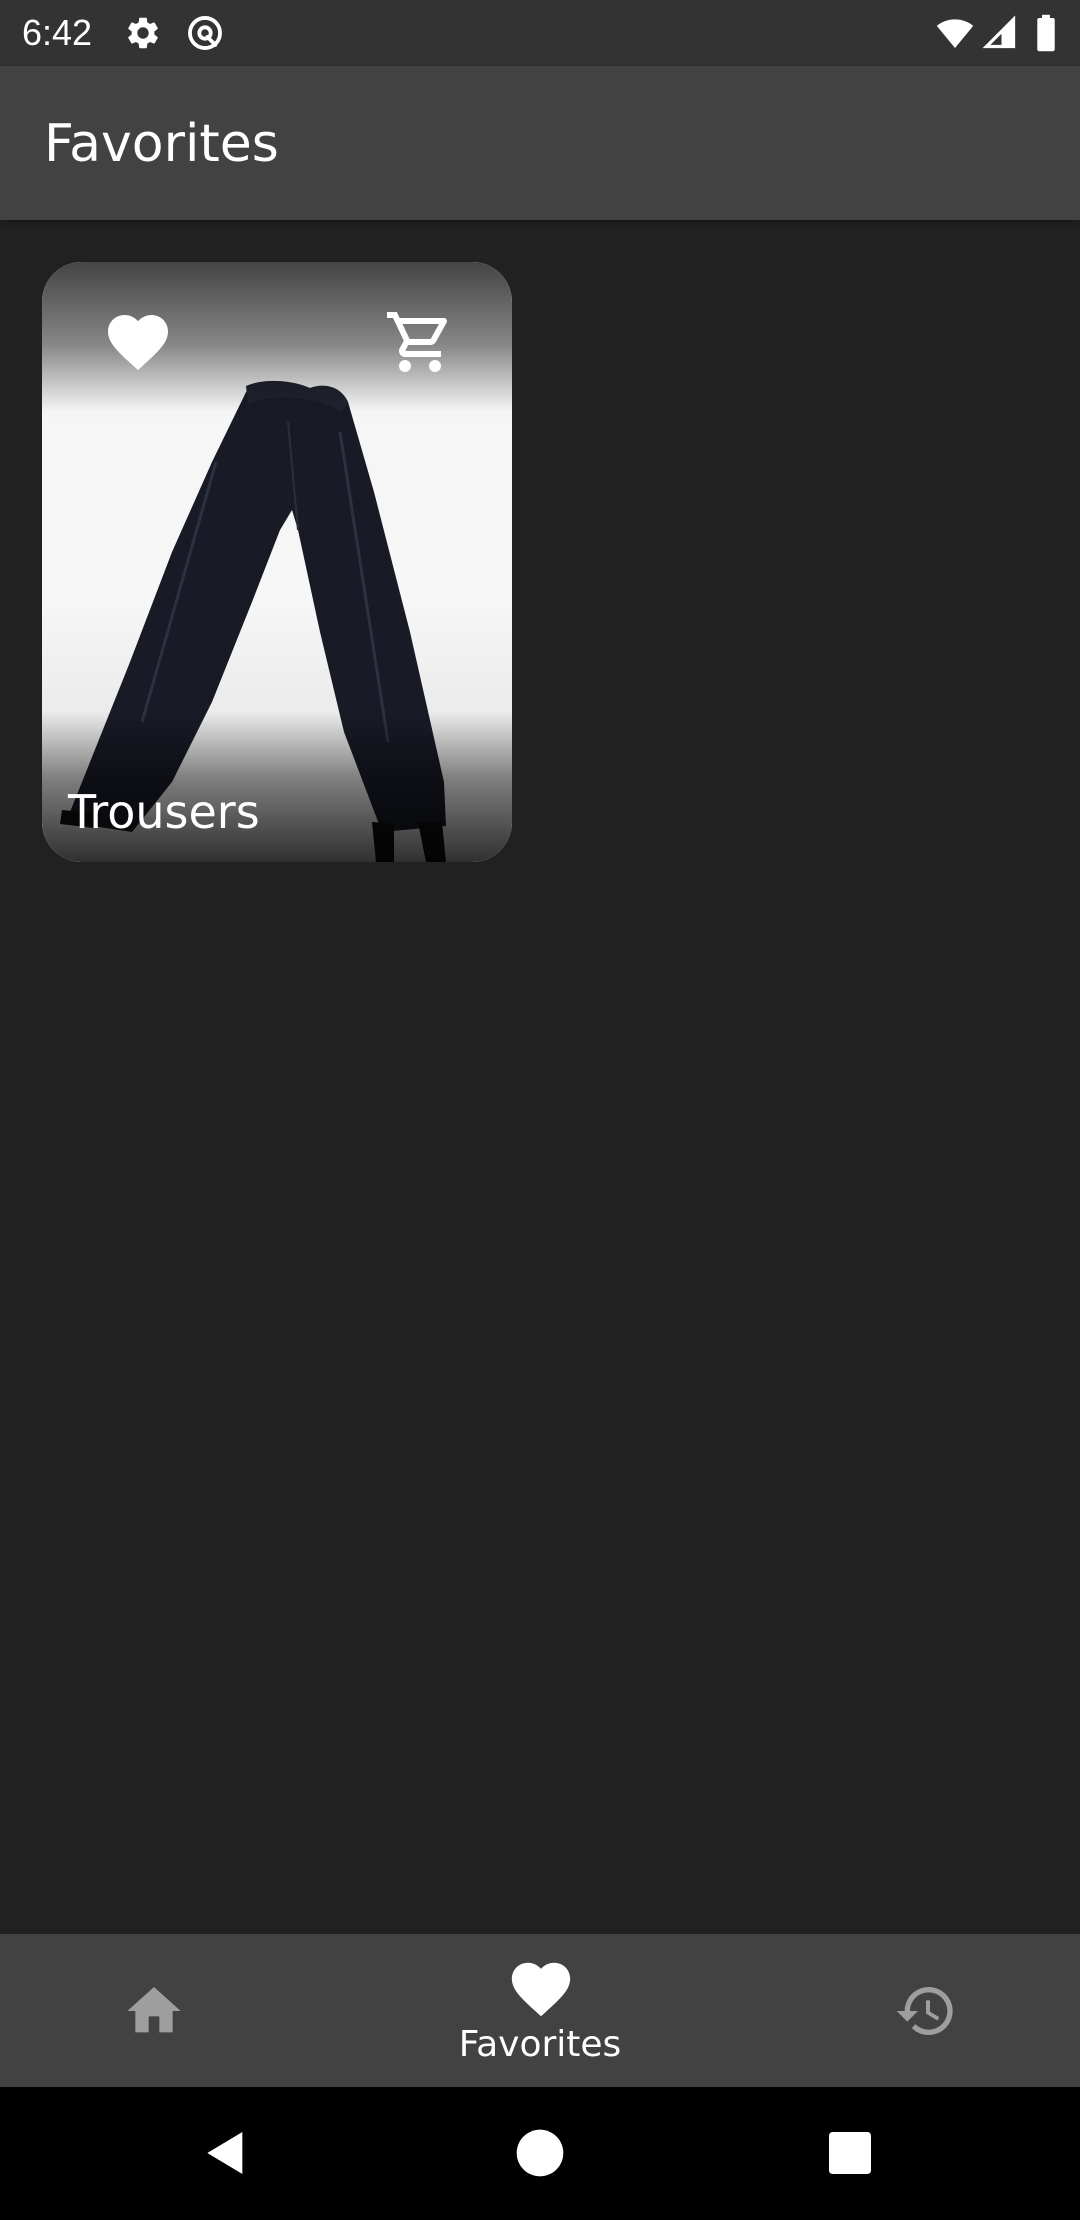  I want to click on bottom-navigation: Favorites, so click(540, 2010).